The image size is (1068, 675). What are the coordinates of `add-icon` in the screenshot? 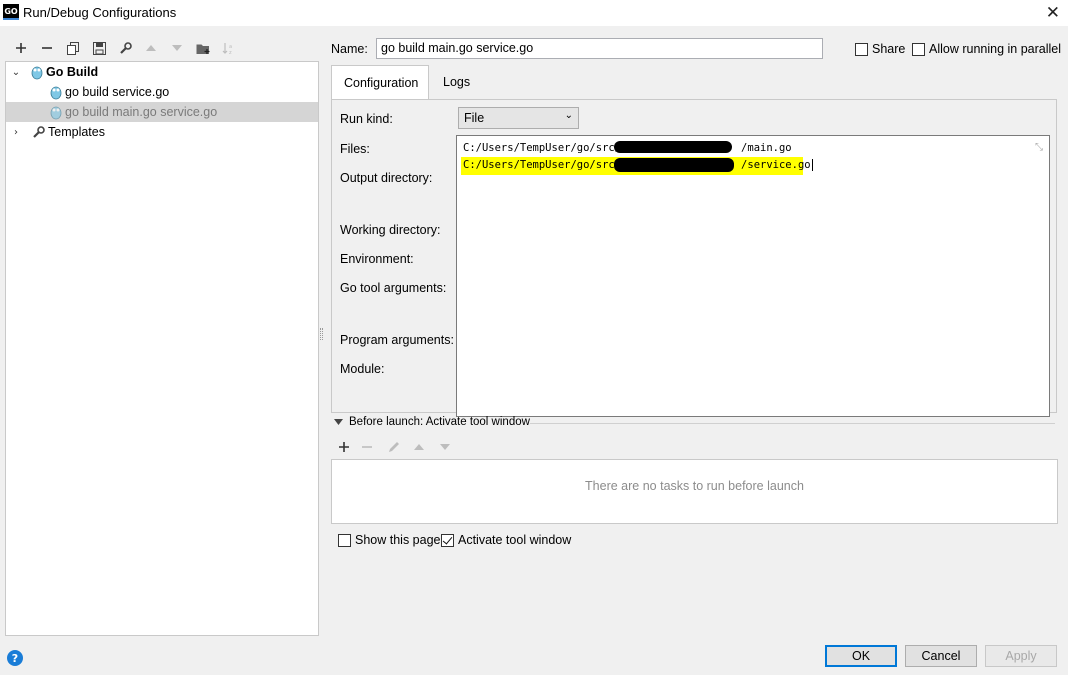 It's located at (21, 48).